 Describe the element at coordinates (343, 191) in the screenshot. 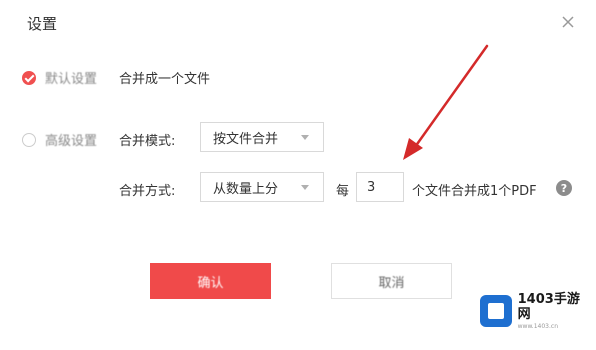

I see `per-label: 每` at that location.